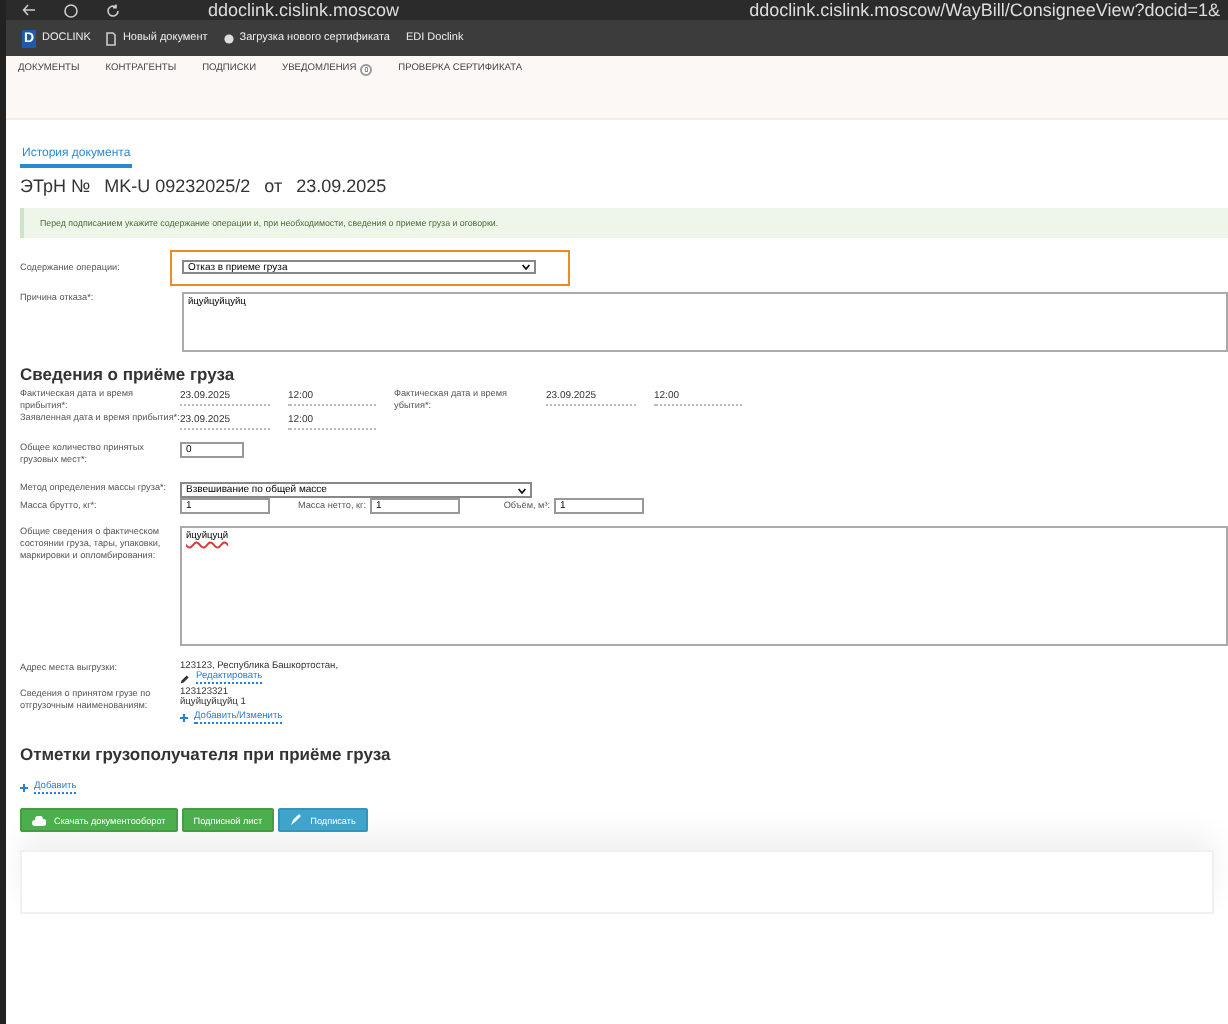 This screenshot has height=1024, width=1228. I want to click on section-heading: Отметки грузополучателя при приёме груза, so click(206, 754).